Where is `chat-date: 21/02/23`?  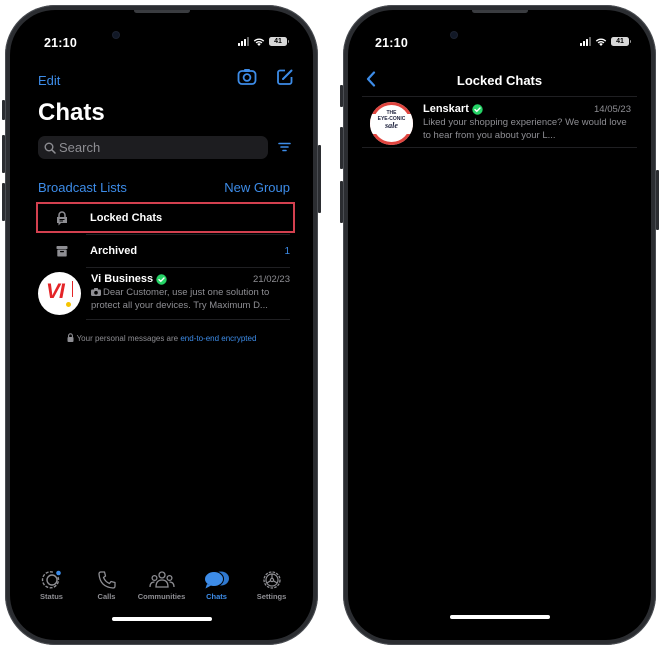
chat-date: 21/02/23 is located at coordinates (271, 279).